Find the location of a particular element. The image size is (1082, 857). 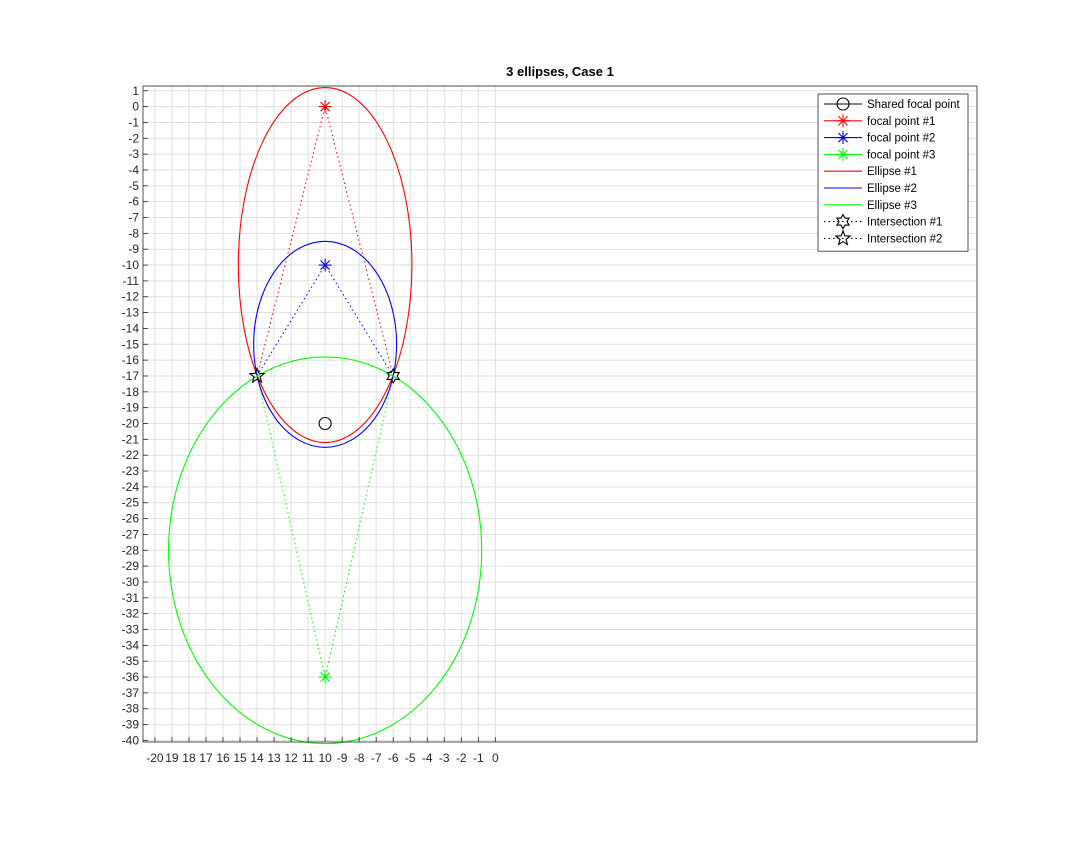

y-tick-label: -39 is located at coordinates (131, 725).